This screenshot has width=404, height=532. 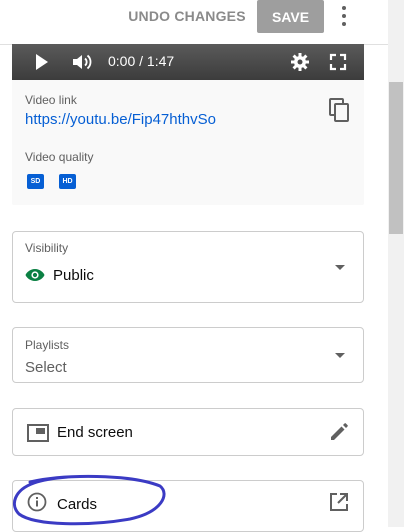 I want to click on video-link: https://youtu.be/Fip47hthvSo, so click(x=120, y=119).